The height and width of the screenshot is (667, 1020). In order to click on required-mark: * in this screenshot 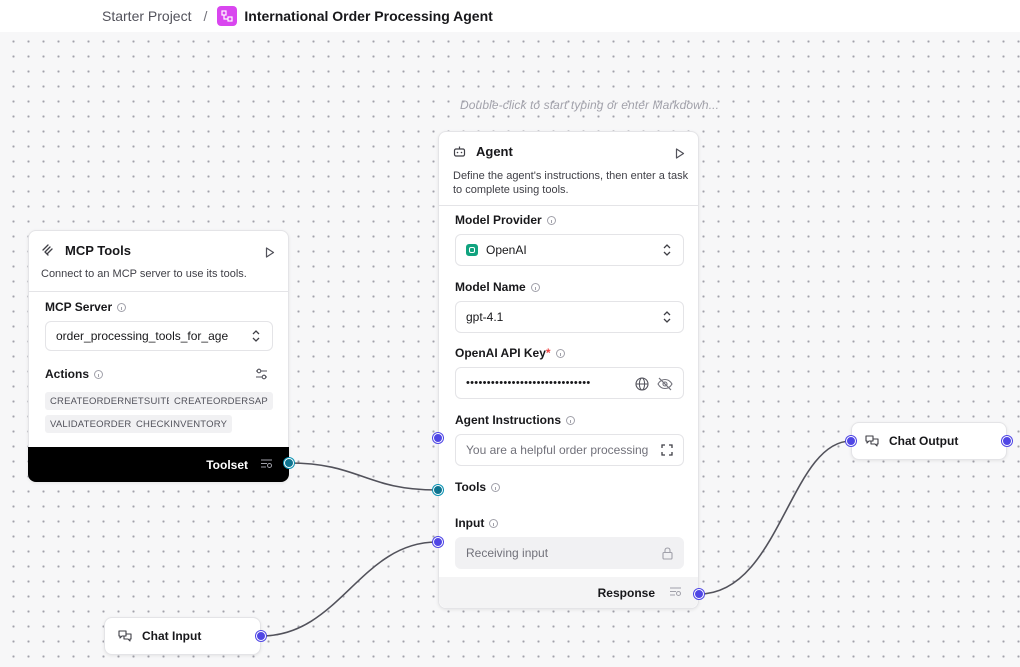, I will do `click(548, 353)`.